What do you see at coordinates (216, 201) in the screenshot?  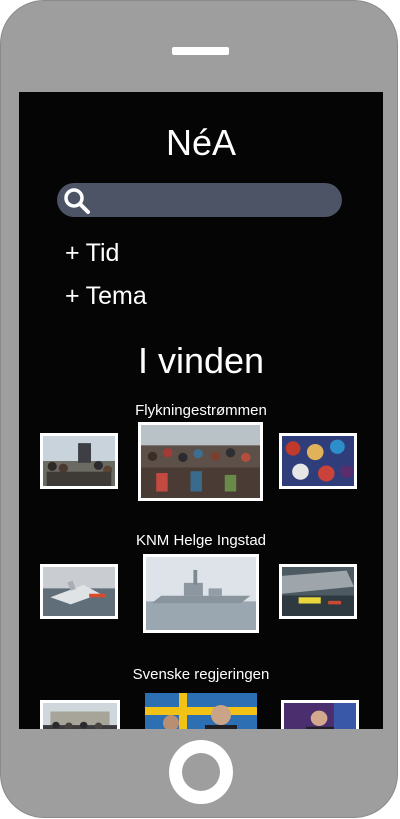 I see `search-input` at bounding box center [216, 201].